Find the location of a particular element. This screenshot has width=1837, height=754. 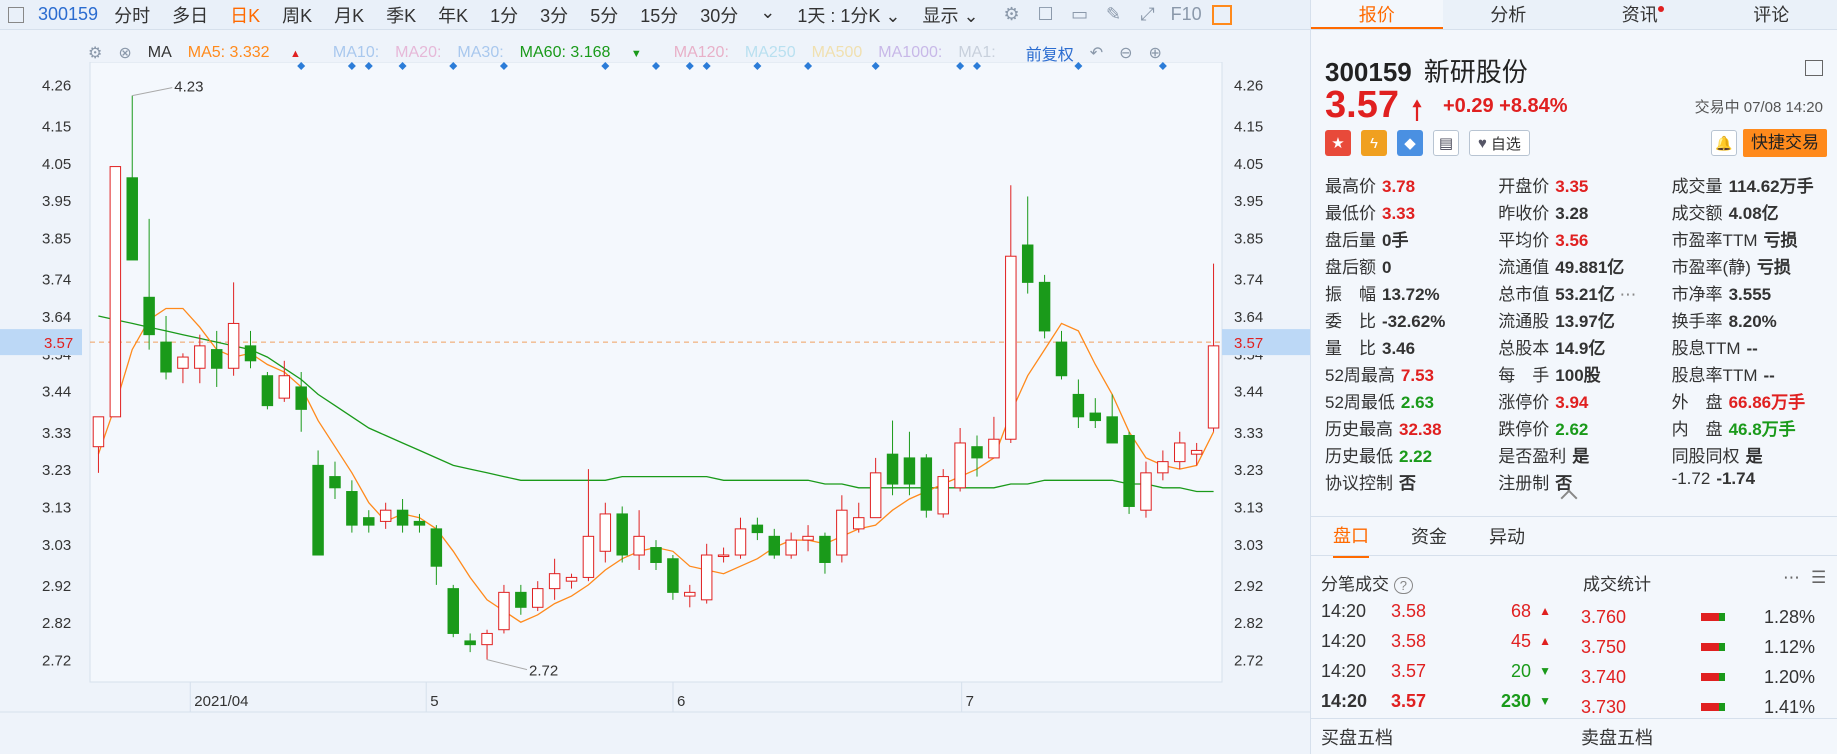

stat-row: 3.760 1.28% is located at coordinates (1706, 617).